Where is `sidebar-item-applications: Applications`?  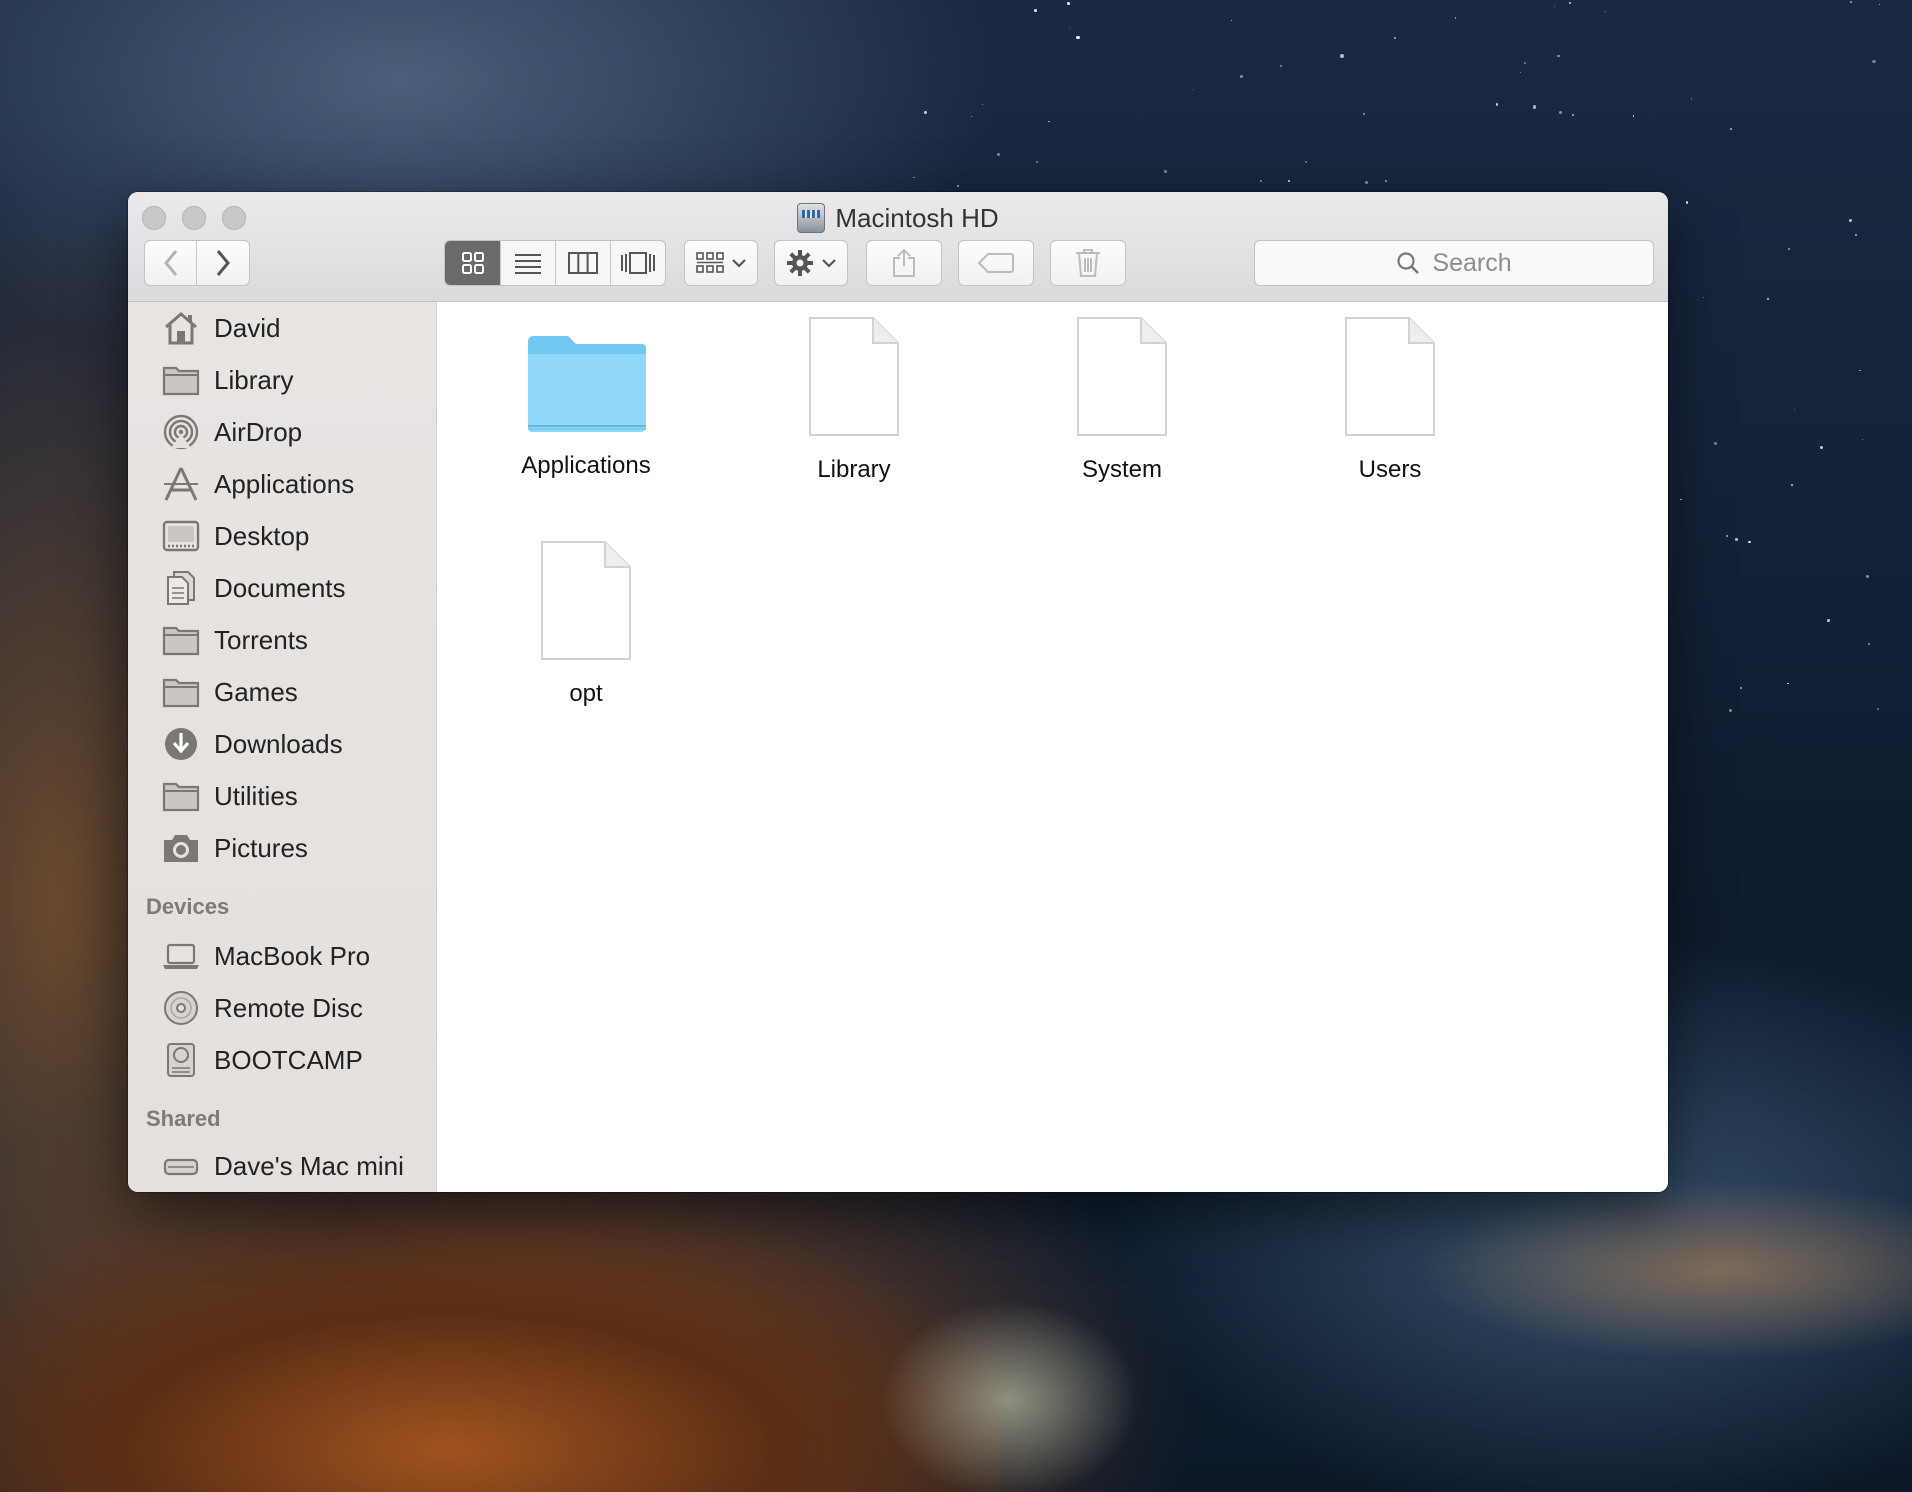
sidebar-item-applications: Applications is located at coordinates (258, 484).